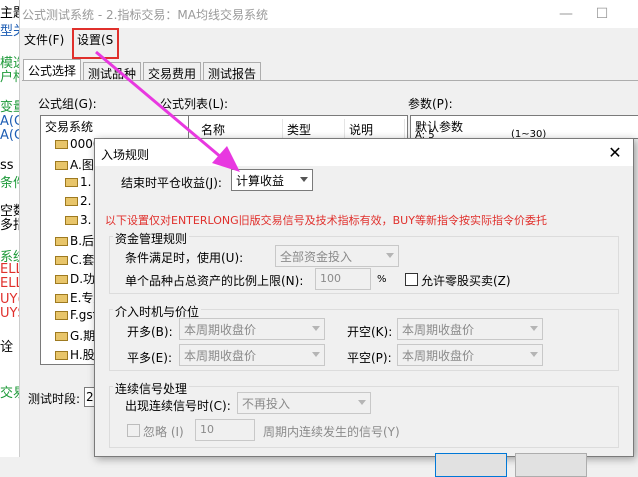 The width and height of the screenshot is (638, 477). What do you see at coordinates (226, 159) in the screenshot?
I see `arrow-head` at bounding box center [226, 159].